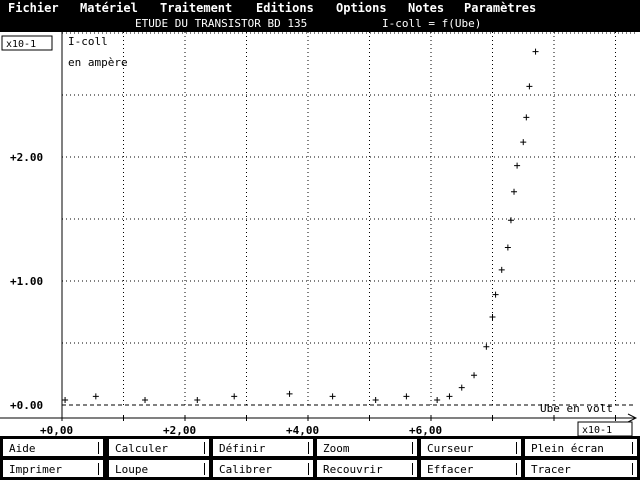  Describe the element at coordinates (361, 8) in the screenshot. I see `menu-options: Options` at that location.